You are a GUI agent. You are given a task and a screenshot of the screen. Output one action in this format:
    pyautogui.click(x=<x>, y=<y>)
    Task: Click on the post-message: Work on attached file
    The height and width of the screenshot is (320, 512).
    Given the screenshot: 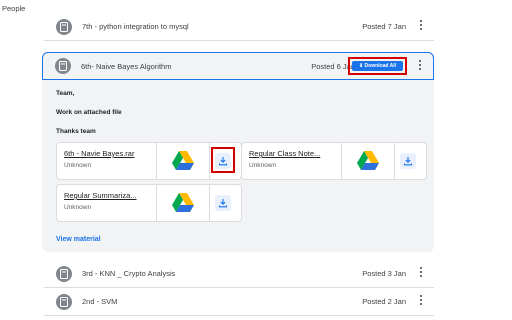 What is the action you would take?
    pyautogui.click(x=89, y=112)
    